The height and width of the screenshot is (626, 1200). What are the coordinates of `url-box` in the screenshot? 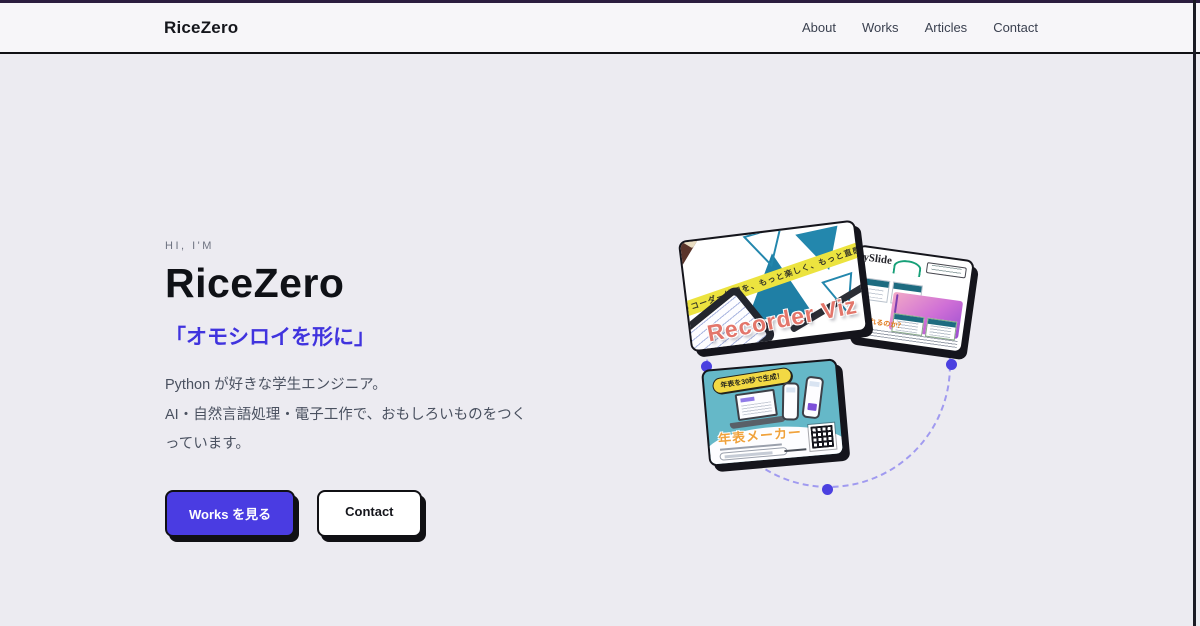 It's located at (946, 270).